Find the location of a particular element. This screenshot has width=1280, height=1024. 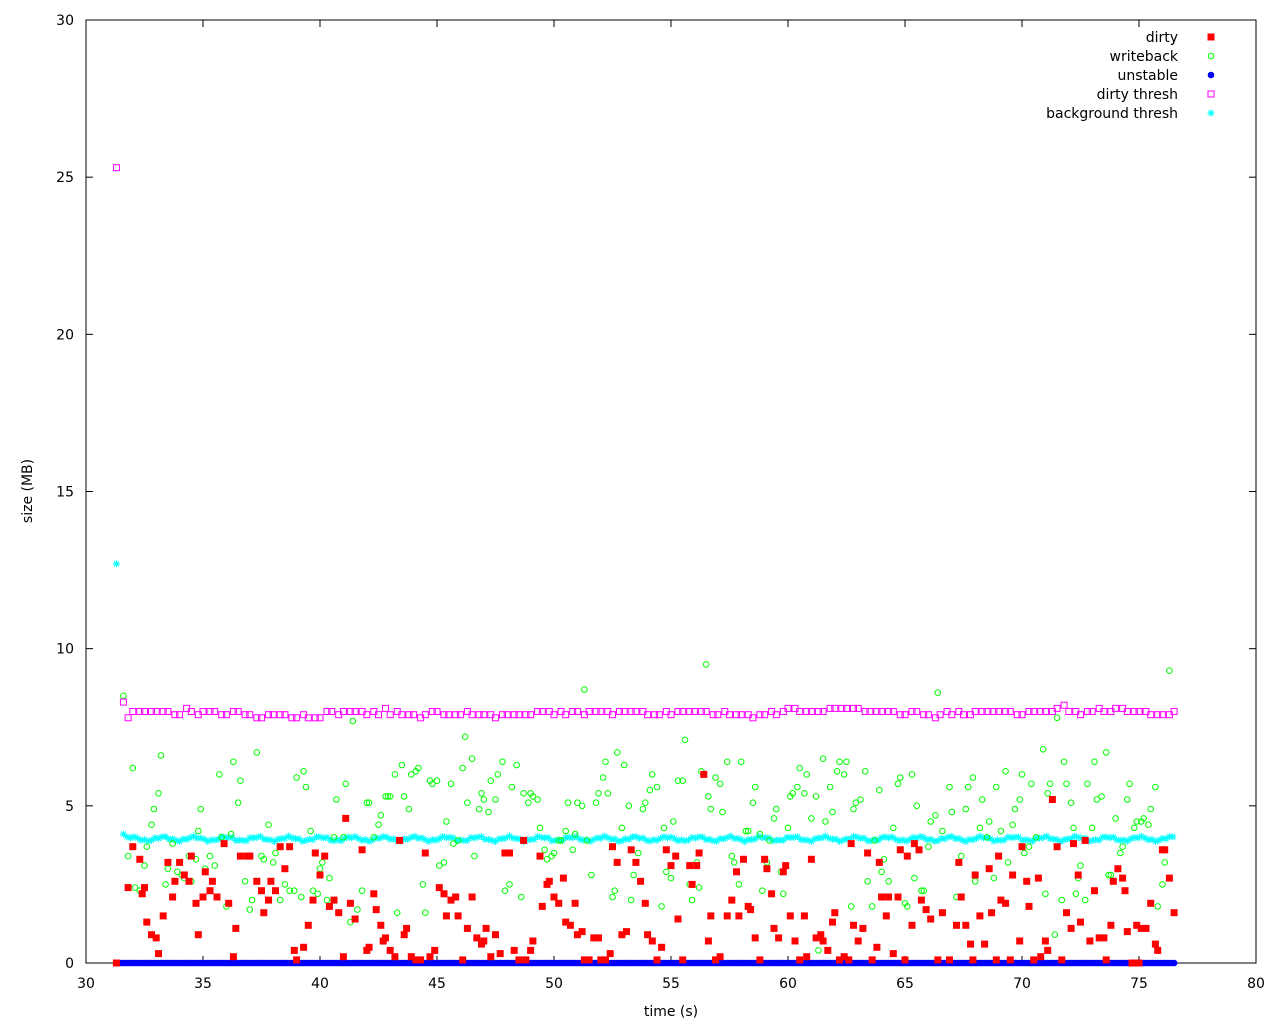

x-tick-label: 70 is located at coordinates (1022, 984).